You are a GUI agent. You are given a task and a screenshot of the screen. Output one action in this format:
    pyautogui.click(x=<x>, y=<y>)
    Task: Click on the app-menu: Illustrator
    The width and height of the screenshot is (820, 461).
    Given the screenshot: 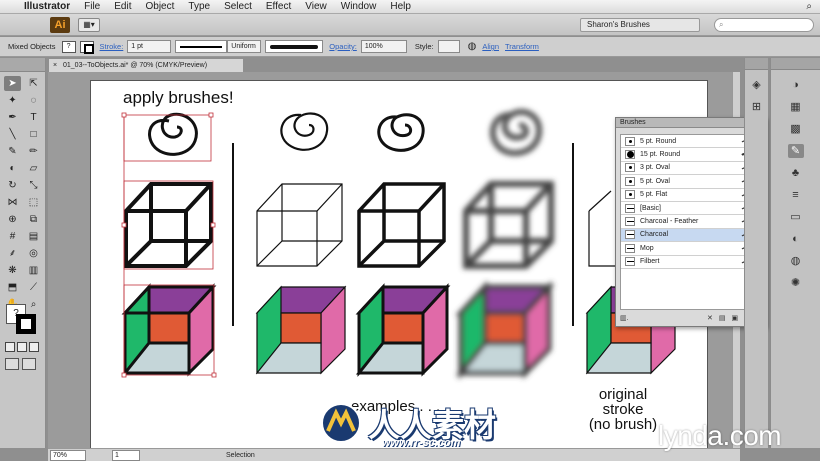 What is the action you would take?
    pyautogui.click(x=47, y=6)
    